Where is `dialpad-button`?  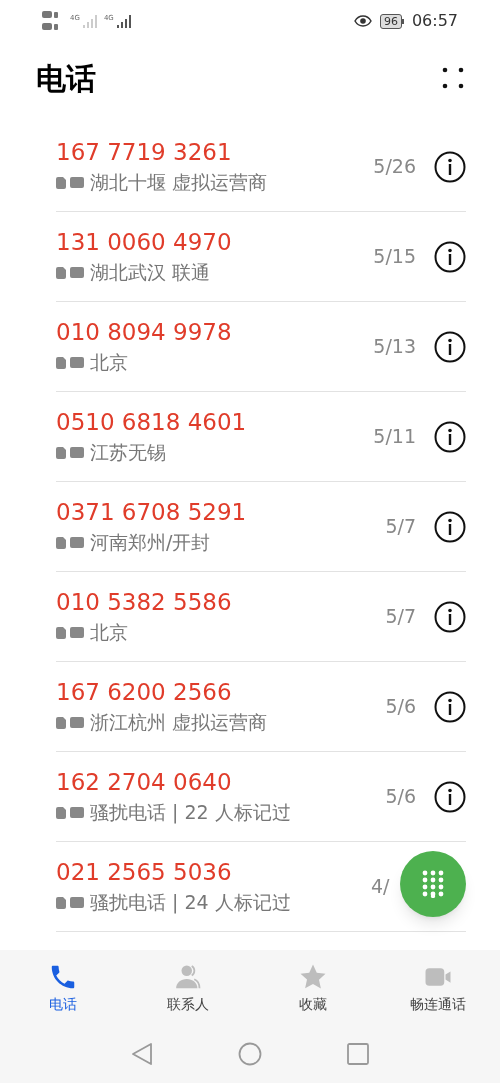
dialpad-button is located at coordinates (433, 884).